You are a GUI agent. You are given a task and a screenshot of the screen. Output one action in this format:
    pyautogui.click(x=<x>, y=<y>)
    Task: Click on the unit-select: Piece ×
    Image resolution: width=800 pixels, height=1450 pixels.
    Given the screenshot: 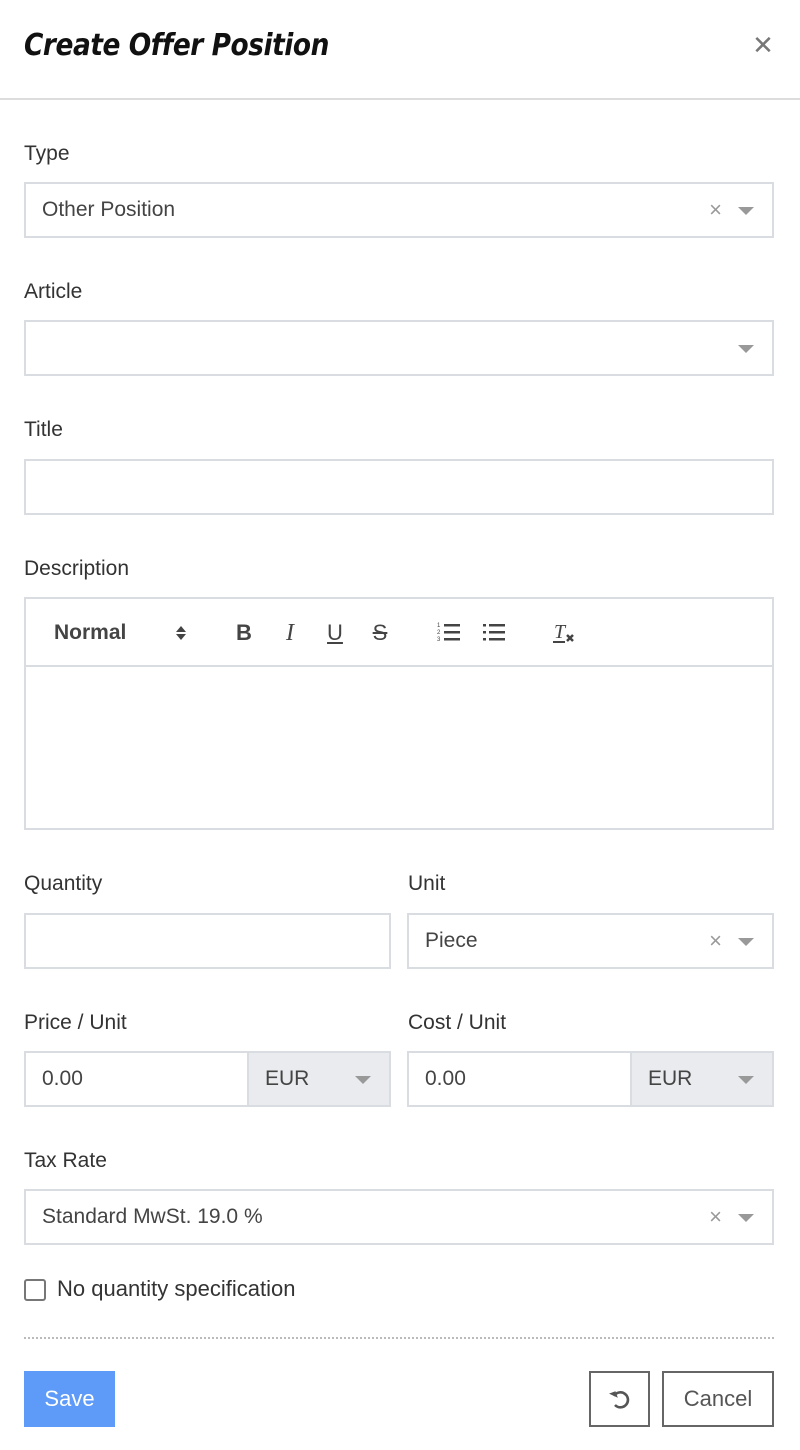 What is the action you would take?
    pyautogui.click(x=590, y=941)
    